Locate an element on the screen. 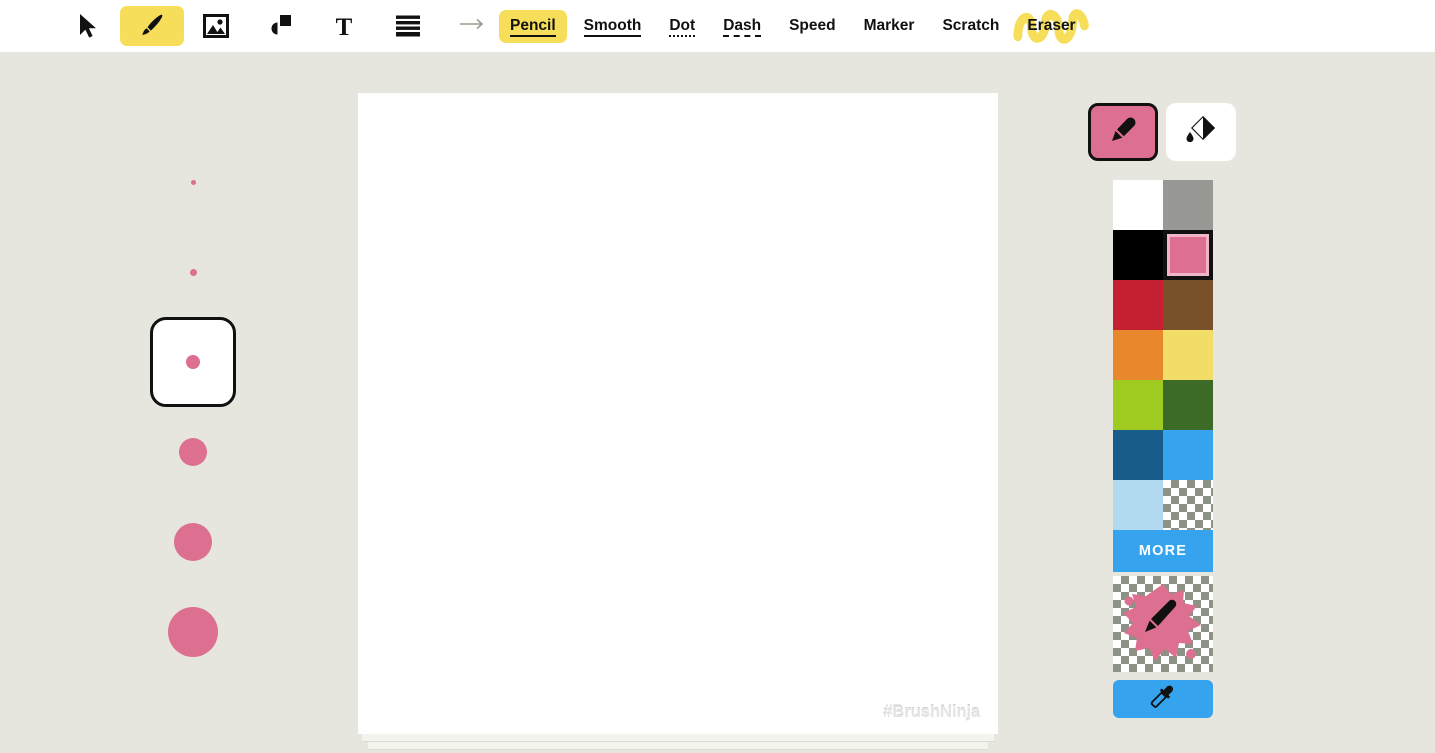 This screenshot has width=1435, height=753. shapes-icon is located at coordinates (280, 26).